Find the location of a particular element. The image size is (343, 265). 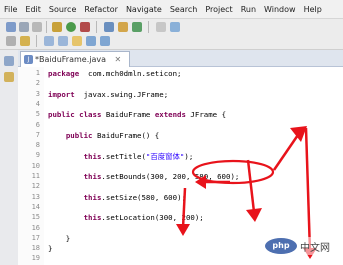

editor-tab-bar: J *BaiduFrame.java ✕ is located at coordinates (180, 58).